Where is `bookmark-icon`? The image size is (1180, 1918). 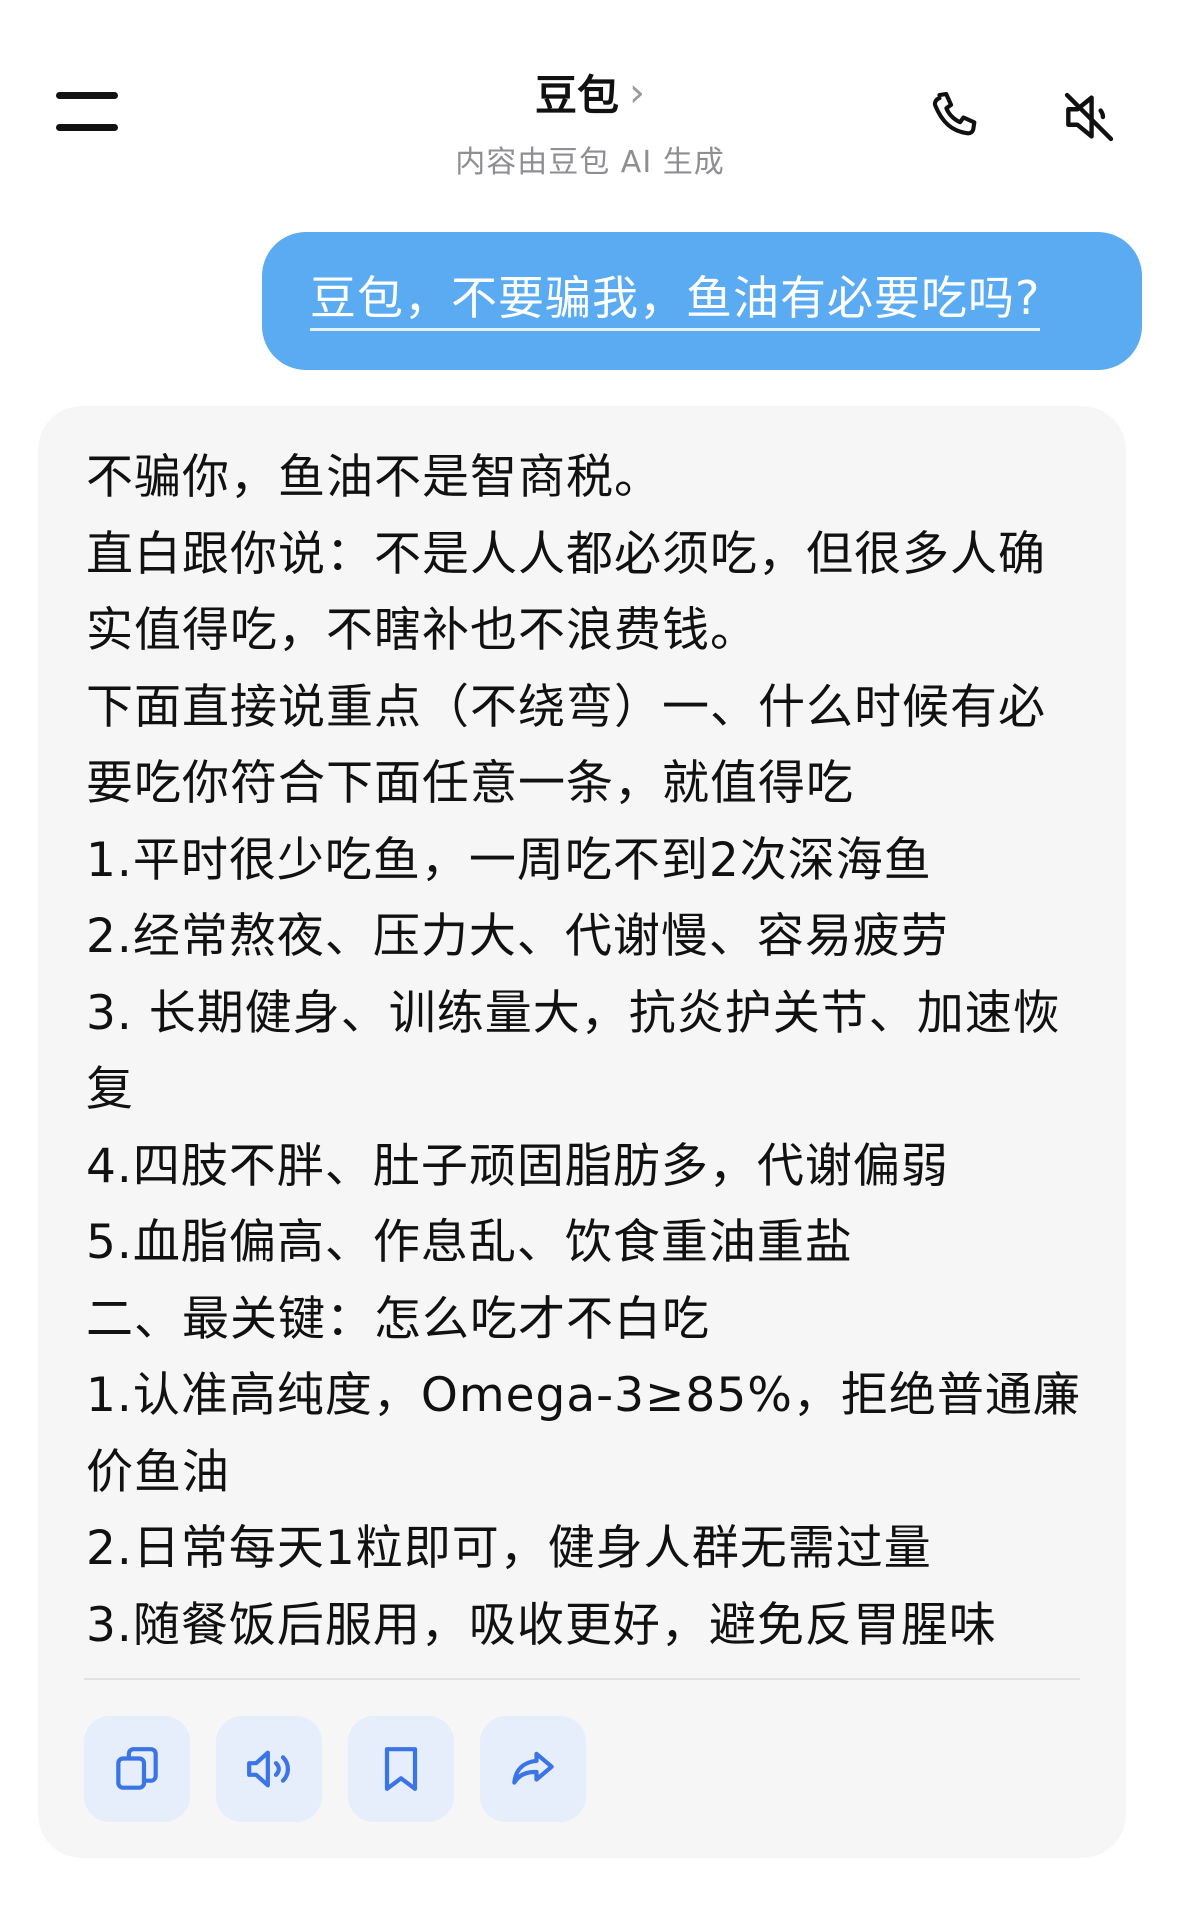 bookmark-icon is located at coordinates (401, 1769).